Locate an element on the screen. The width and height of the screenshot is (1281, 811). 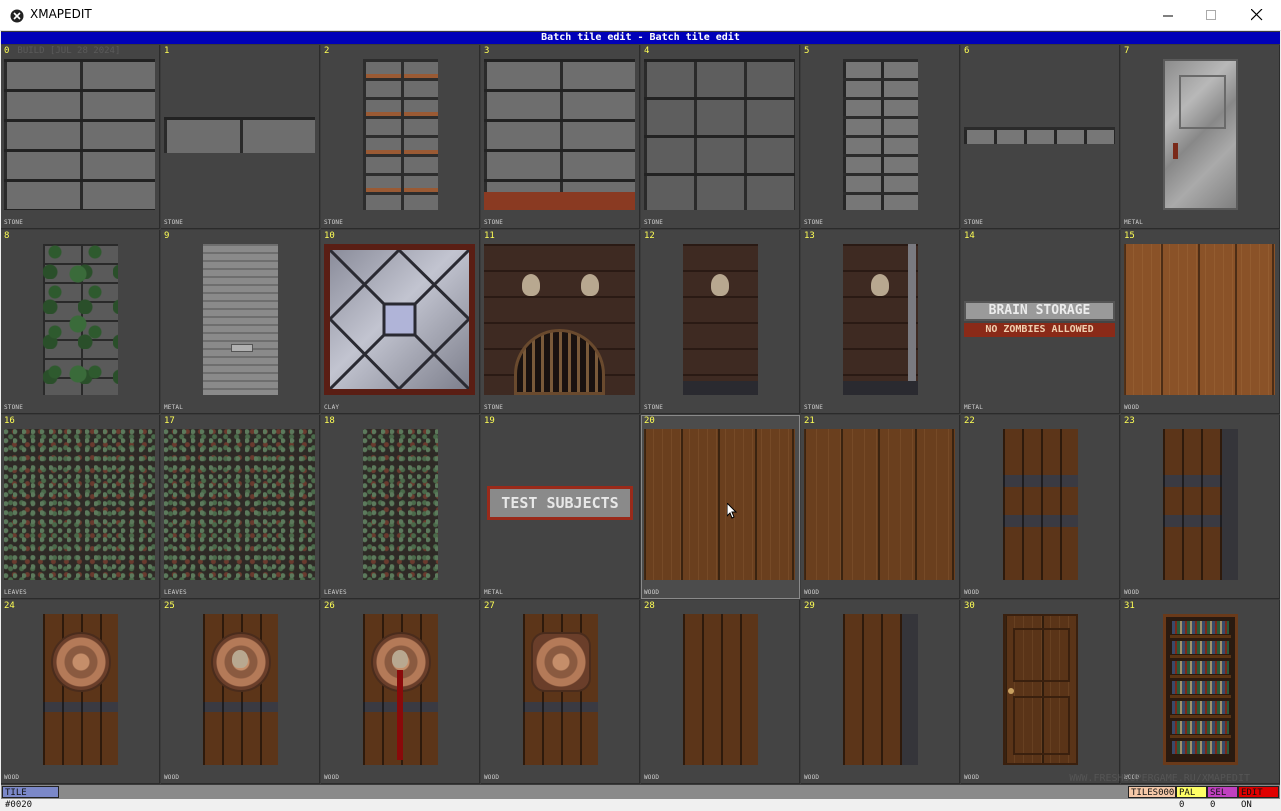
door-knob-icon is located at coordinates (1011, 691).